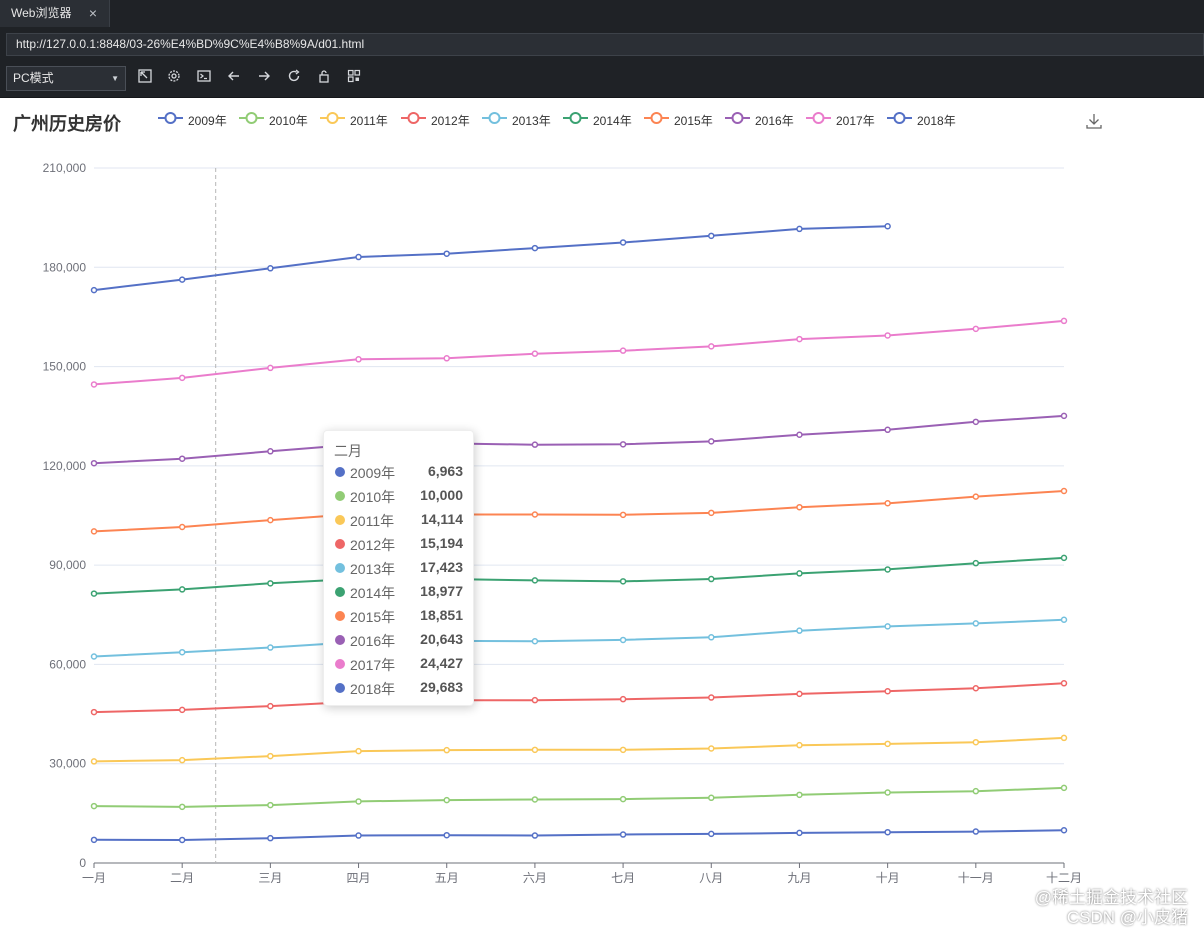  I want to click on x-tick-label: 八月, so click(711, 878).